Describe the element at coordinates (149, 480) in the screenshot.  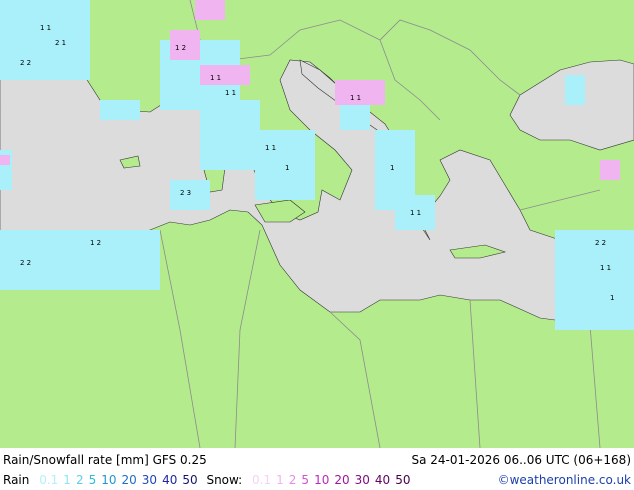
I see `rain-level: 30` at that location.